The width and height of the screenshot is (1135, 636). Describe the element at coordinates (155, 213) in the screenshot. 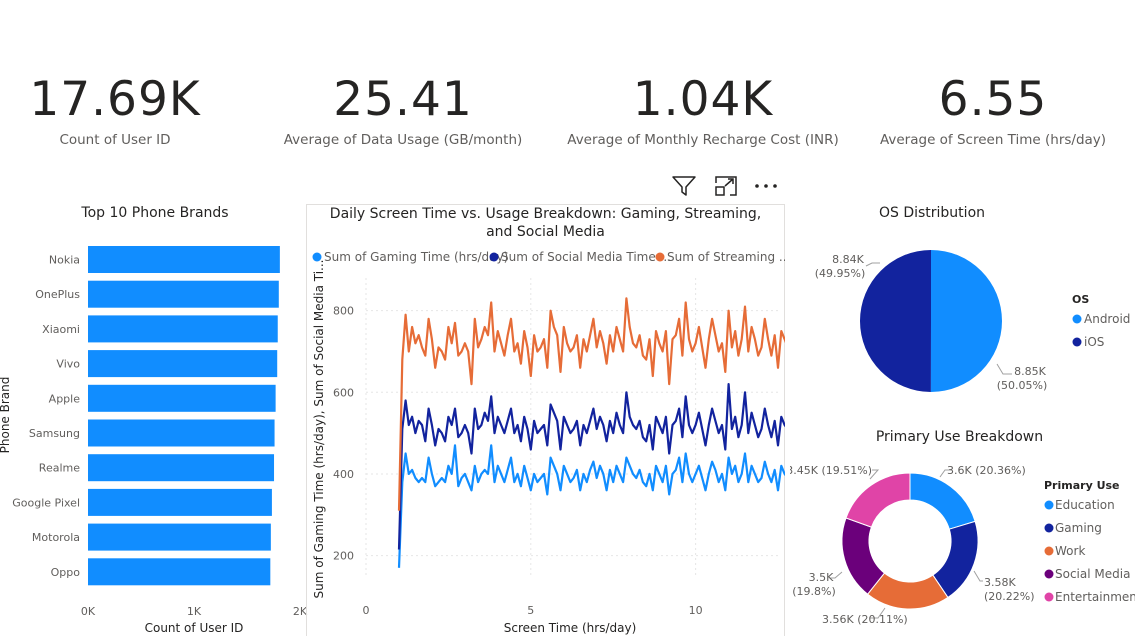

I see `bar-chart-title: Top 10 Phone Brands` at that location.